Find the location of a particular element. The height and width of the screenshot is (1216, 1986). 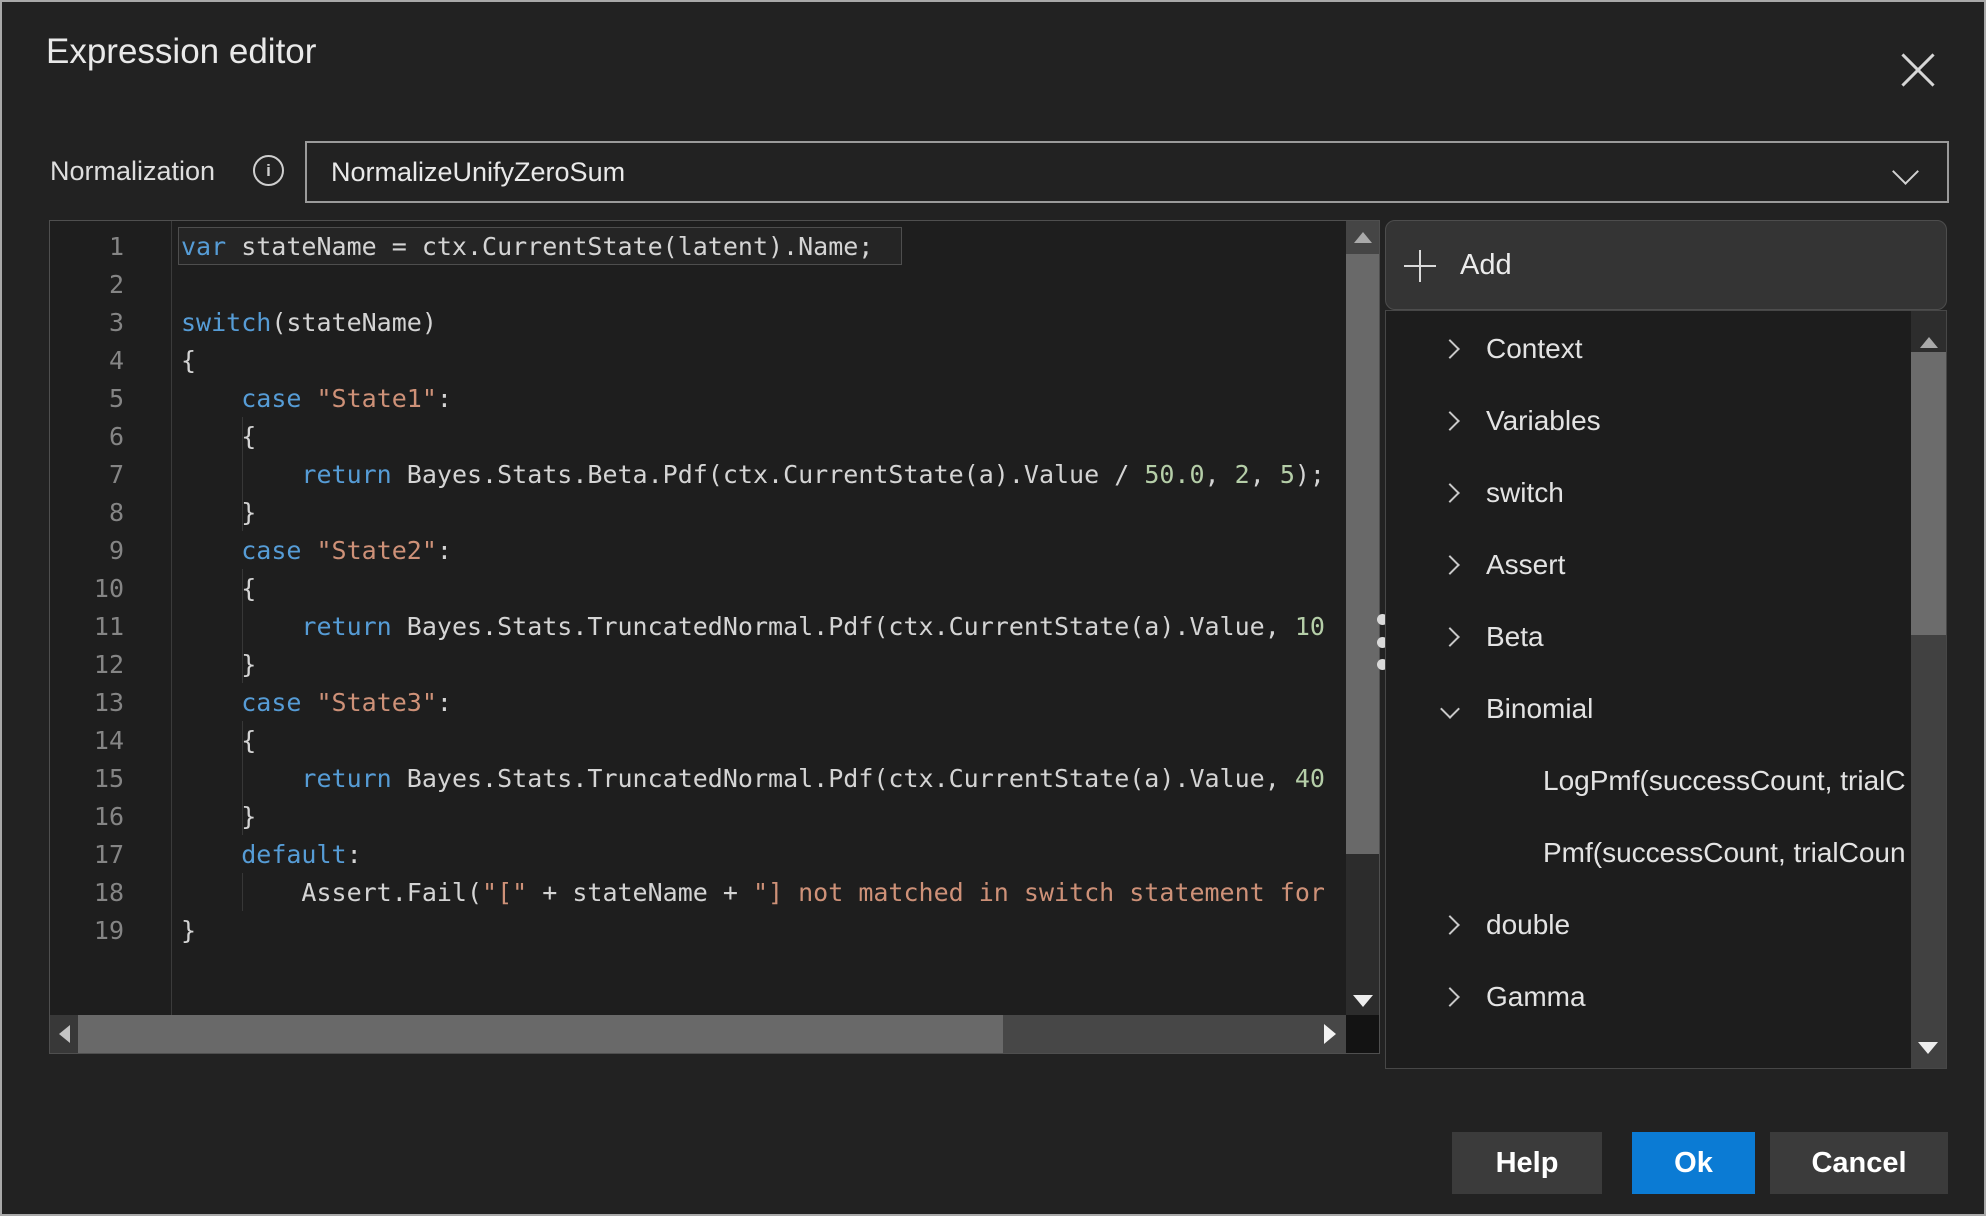

scroll-left-arrow-icon is located at coordinates (64, 1034).